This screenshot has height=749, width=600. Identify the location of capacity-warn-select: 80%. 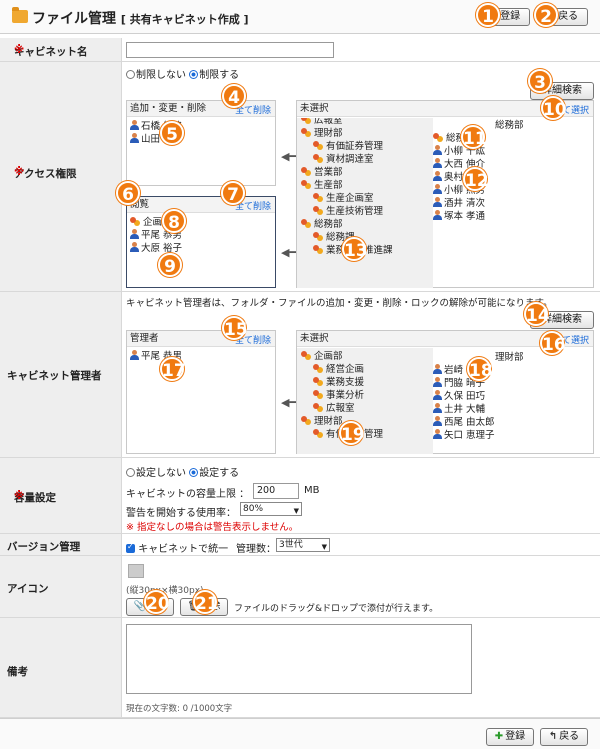
(271, 509).